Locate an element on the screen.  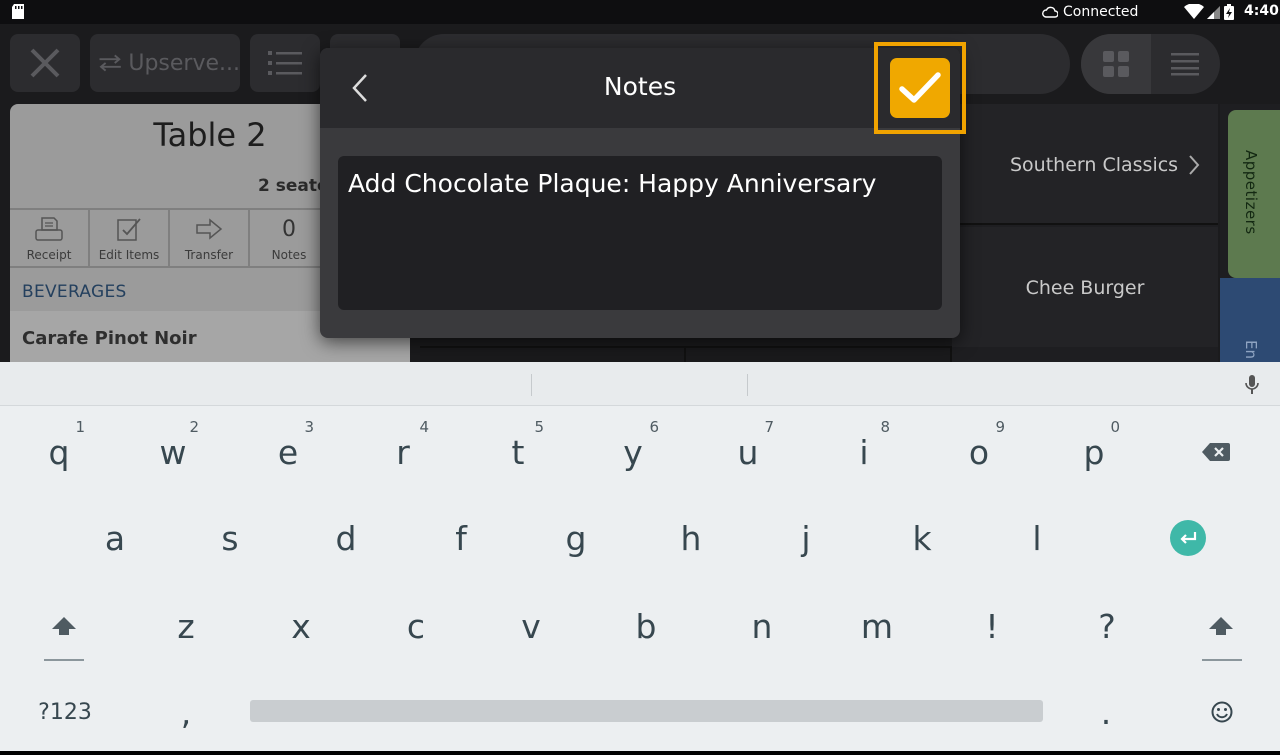
transfer-label: Transfer is located at coordinates (209, 255).